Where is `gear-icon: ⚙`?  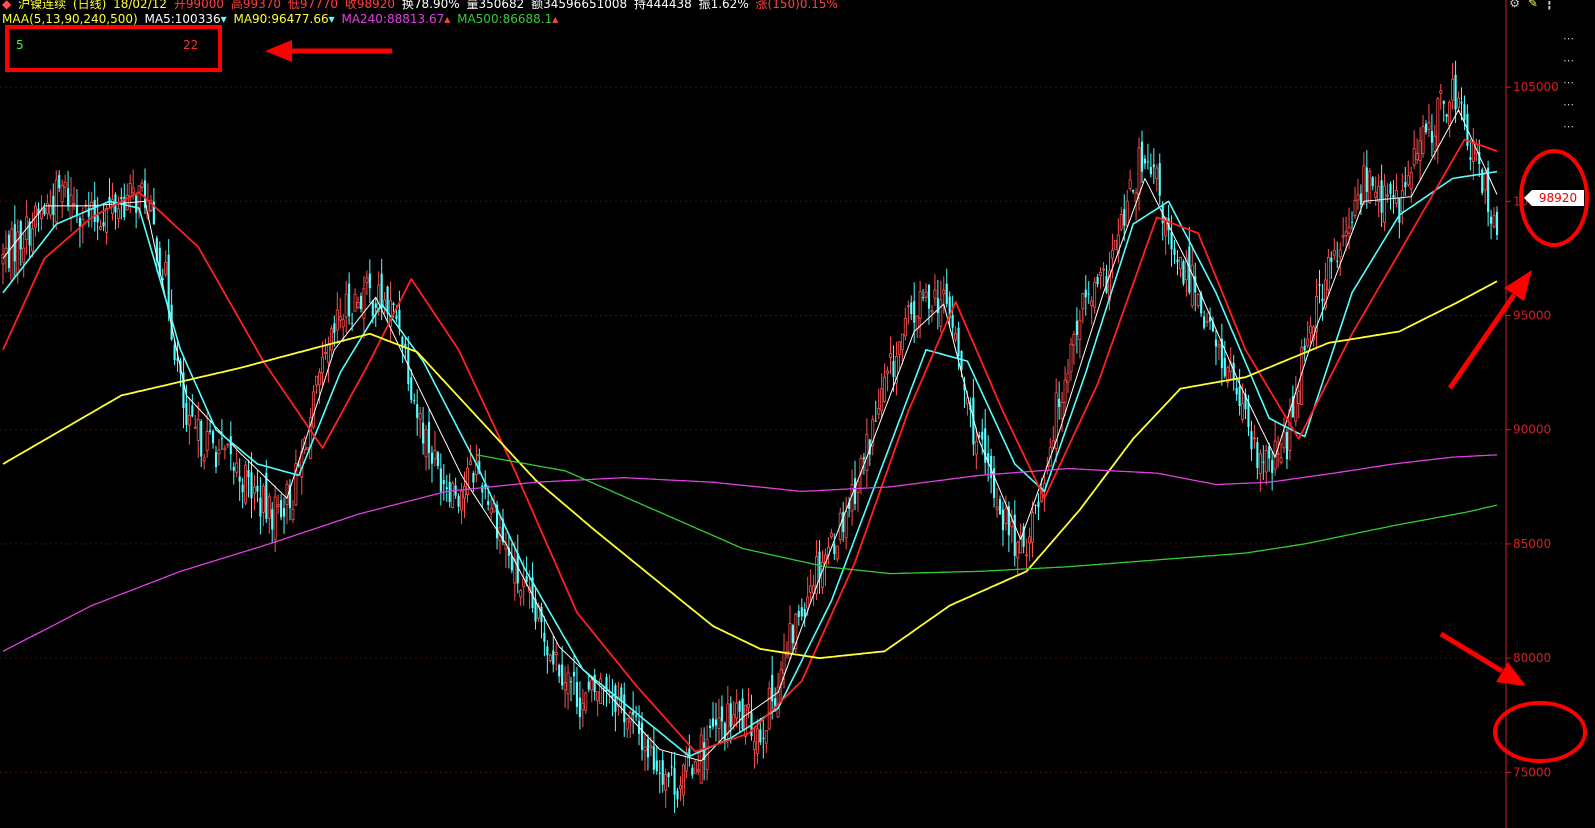
gear-icon: ⚙ is located at coordinates (1514, 5).